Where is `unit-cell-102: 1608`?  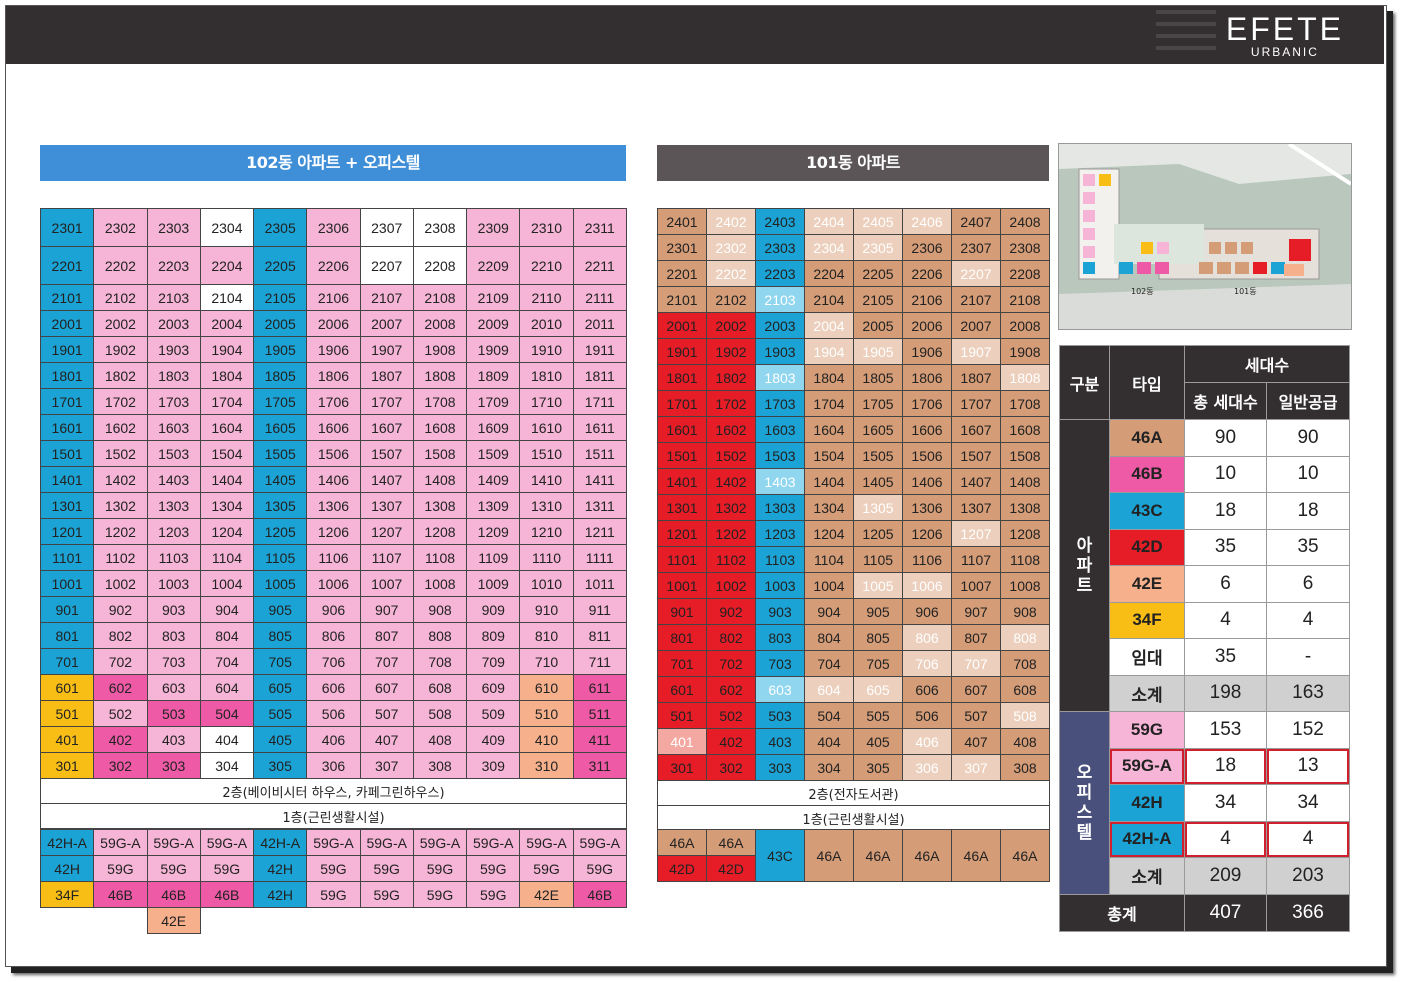 unit-cell-102: 1608 is located at coordinates (440, 427).